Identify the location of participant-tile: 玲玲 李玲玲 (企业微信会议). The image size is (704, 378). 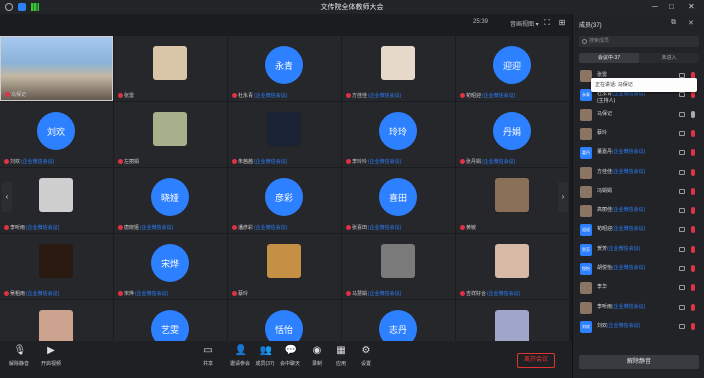
(398, 134).